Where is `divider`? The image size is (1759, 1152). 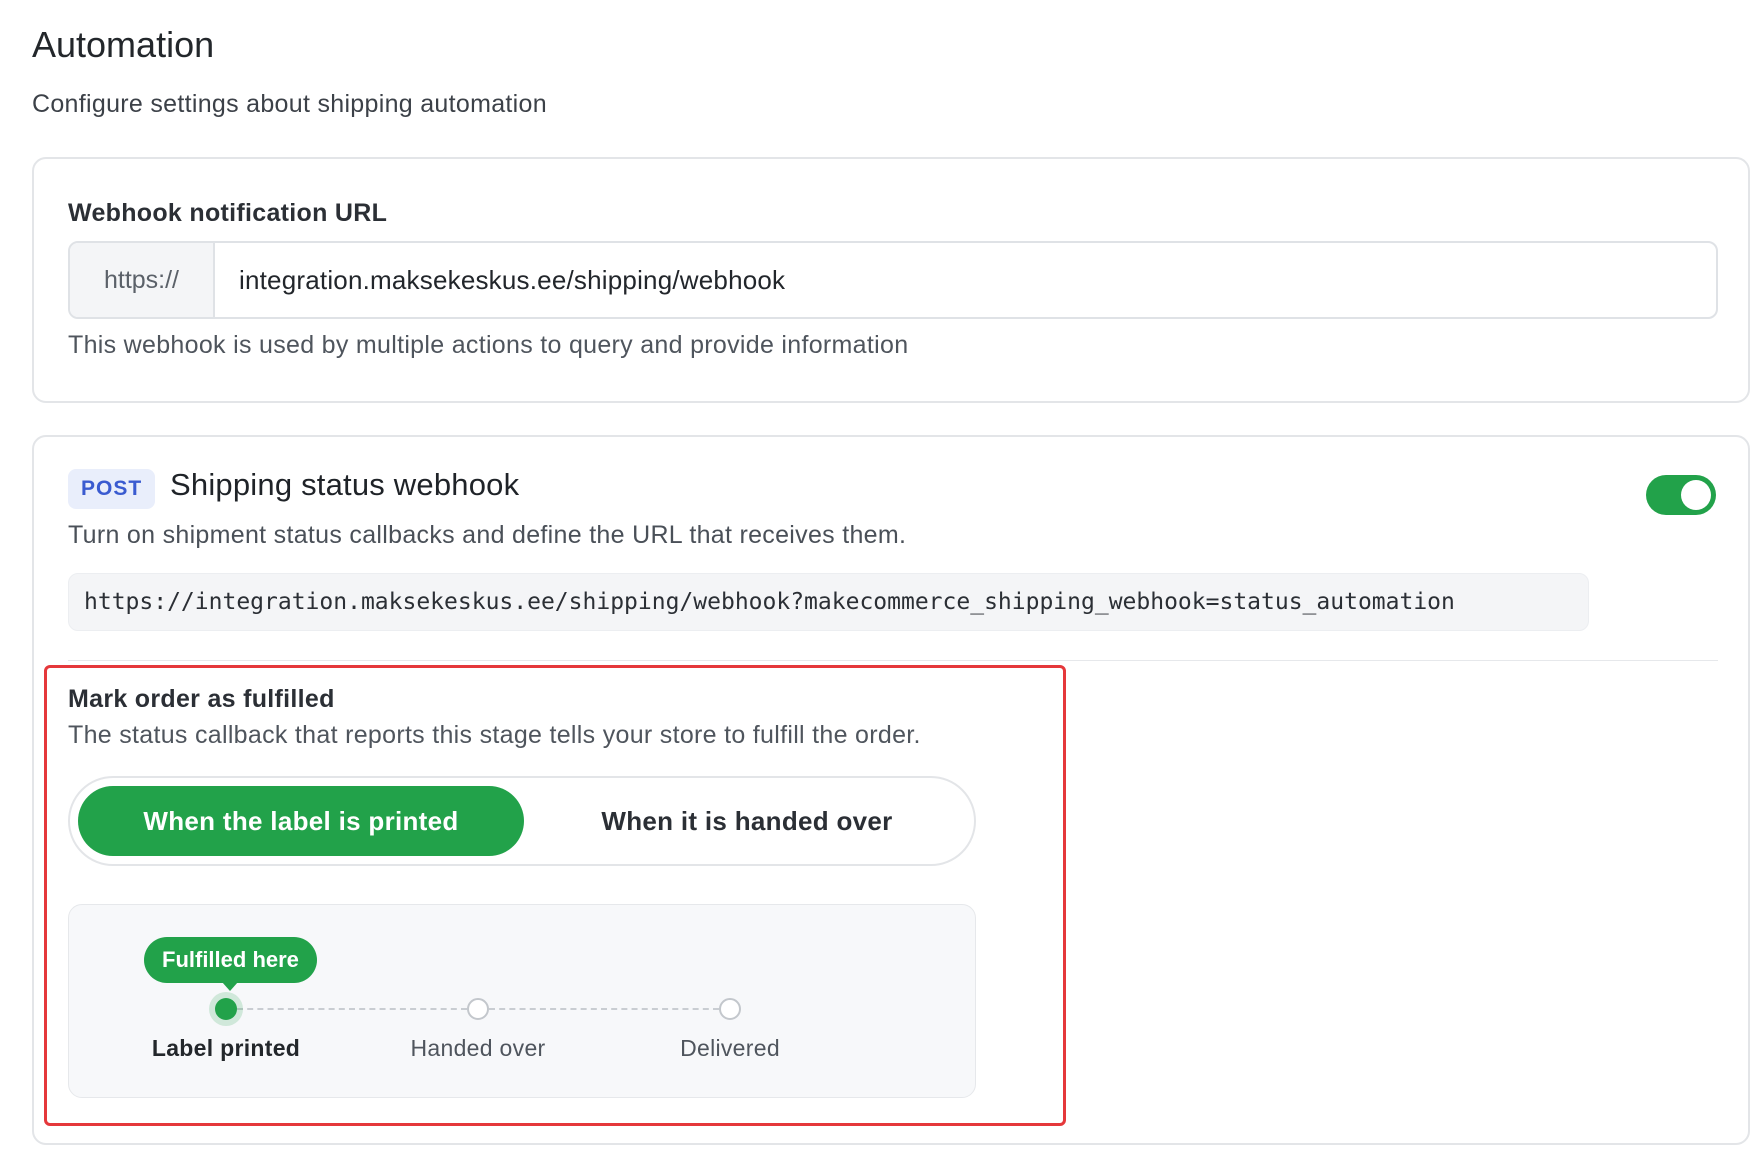
divider is located at coordinates (893, 660).